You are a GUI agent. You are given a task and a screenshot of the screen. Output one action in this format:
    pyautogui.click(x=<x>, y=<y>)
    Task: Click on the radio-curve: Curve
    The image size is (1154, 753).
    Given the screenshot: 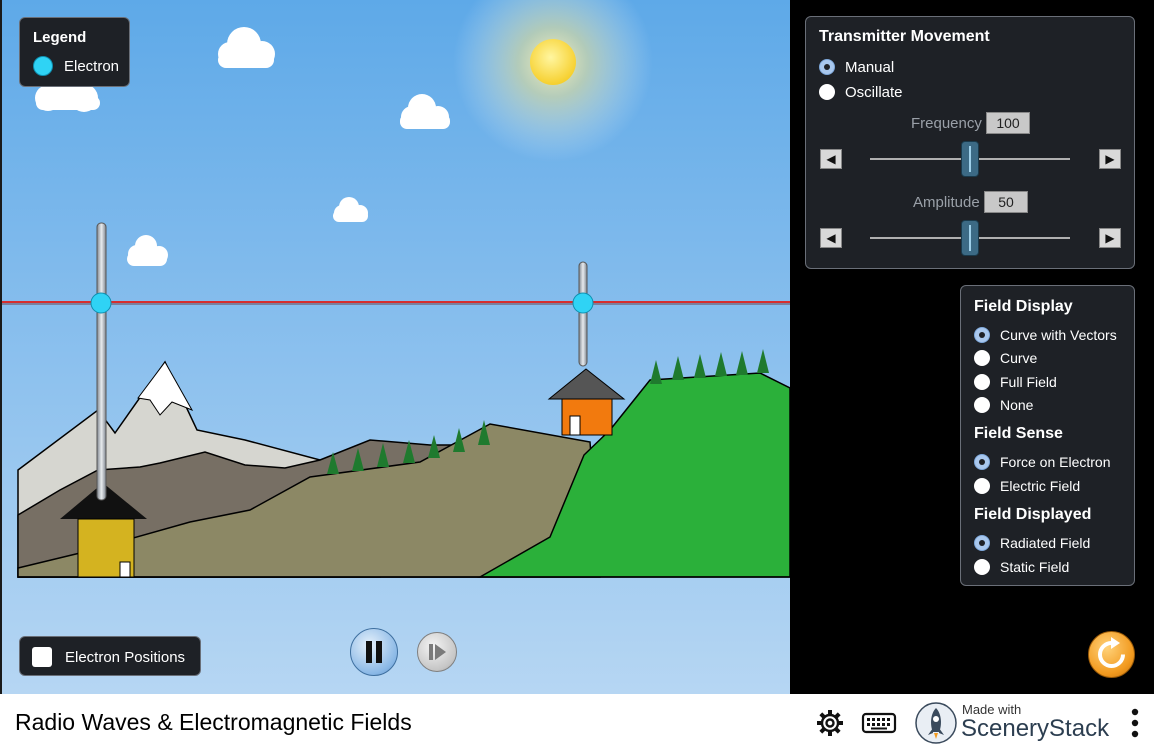 What is the action you would take?
    pyautogui.click(x=1005, y=358)
    